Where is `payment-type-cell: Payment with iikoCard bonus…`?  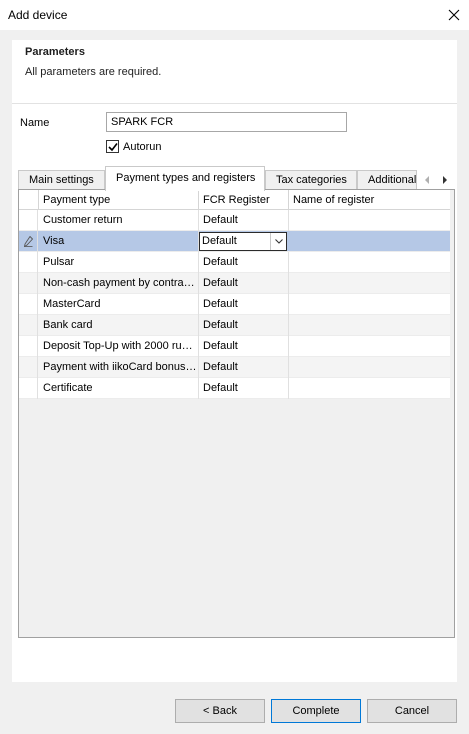
payment-type-cell: Payment with iikoCard bonus… is located at coordinates (119, 367).